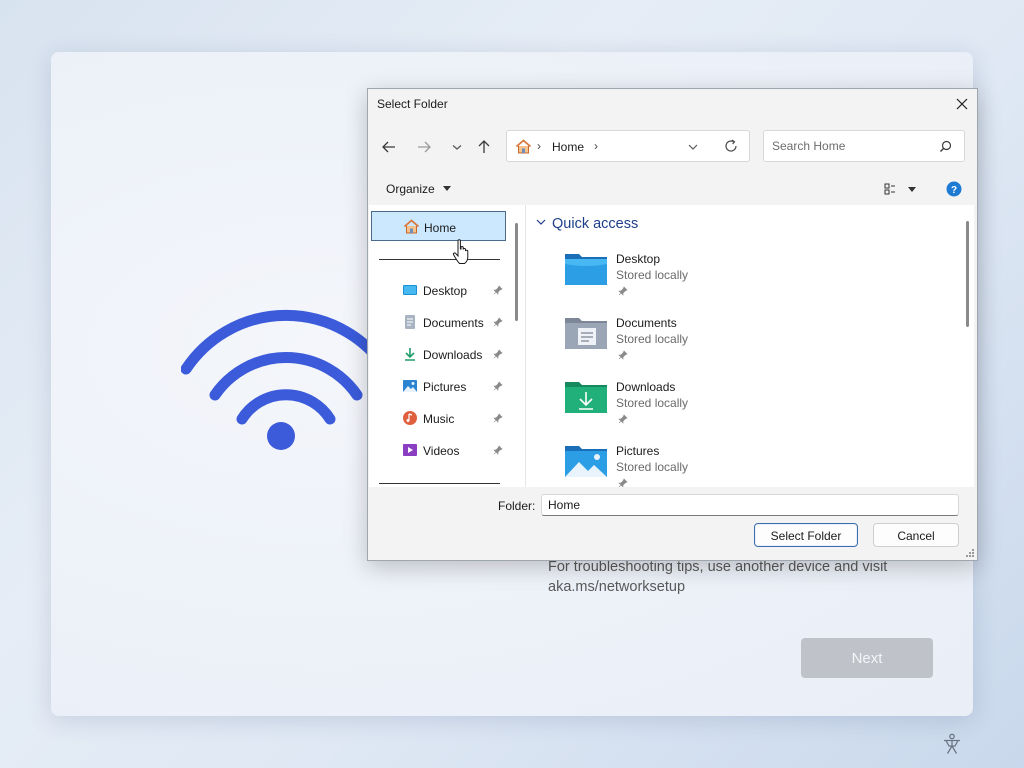  I want to click on accessibility-icon, so click(952, 744).